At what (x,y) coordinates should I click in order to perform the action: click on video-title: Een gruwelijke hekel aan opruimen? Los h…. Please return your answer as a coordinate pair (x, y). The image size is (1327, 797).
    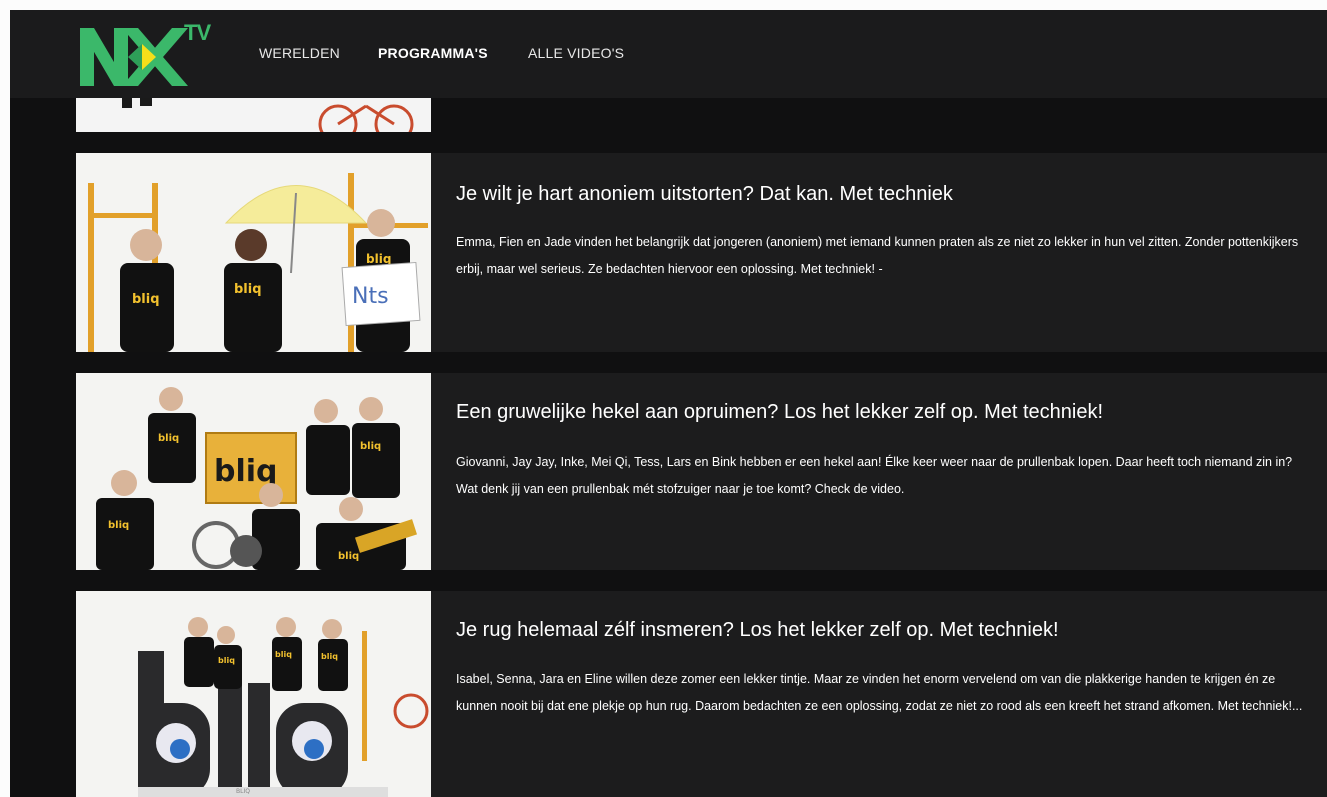
    Looking at the image, I should click on (779, 412).